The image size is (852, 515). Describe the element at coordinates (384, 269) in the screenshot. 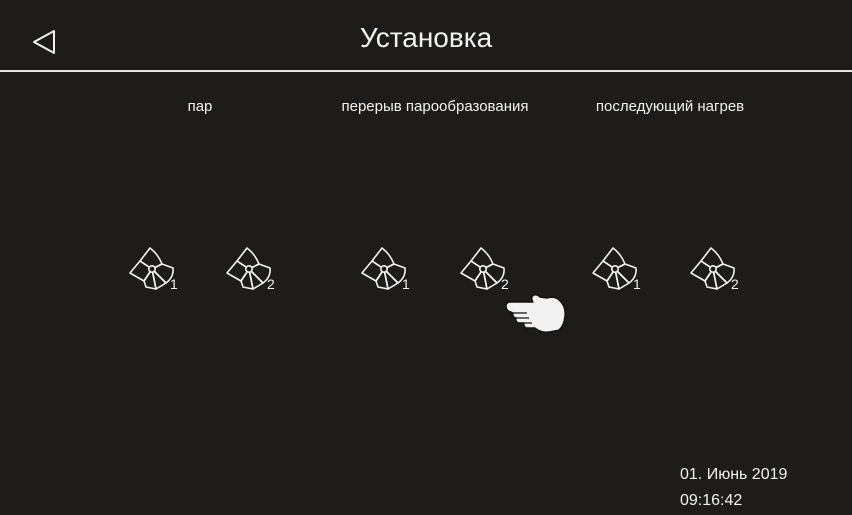

I see `steam-break-fan-1-button: 1` at that location.